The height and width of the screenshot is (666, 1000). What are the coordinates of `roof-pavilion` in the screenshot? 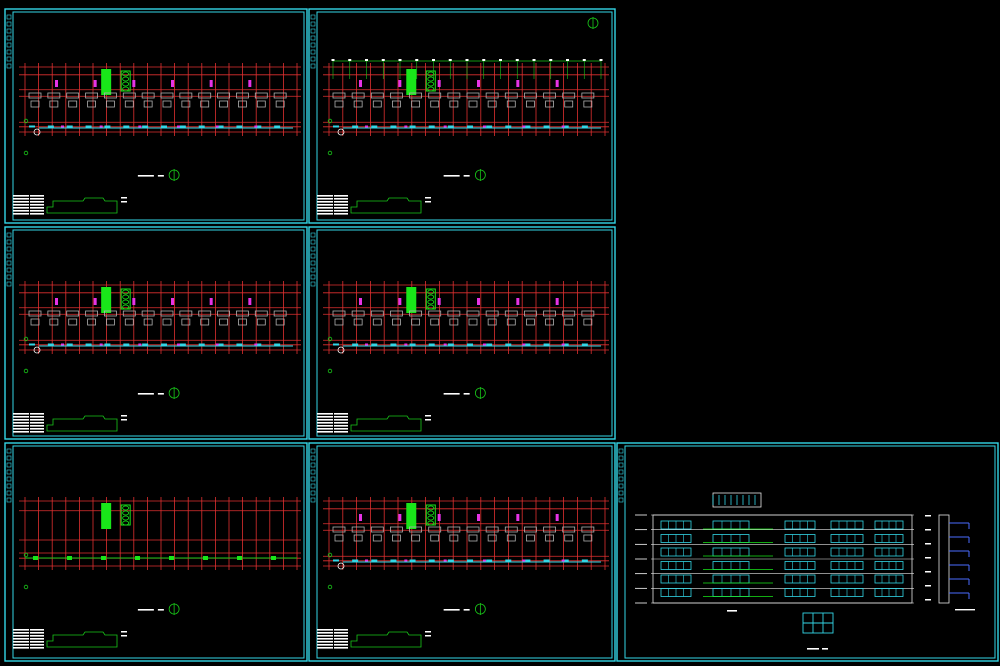 It's located at (737, 500).